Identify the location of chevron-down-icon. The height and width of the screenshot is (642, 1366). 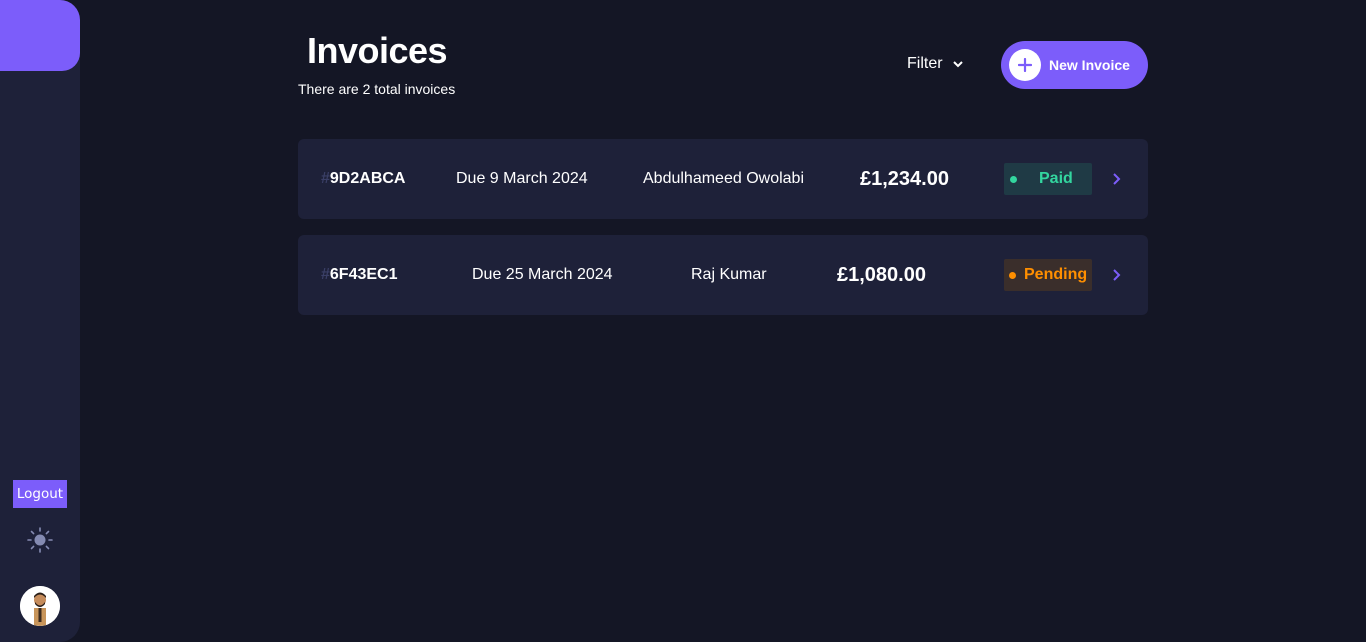
(957, 63).